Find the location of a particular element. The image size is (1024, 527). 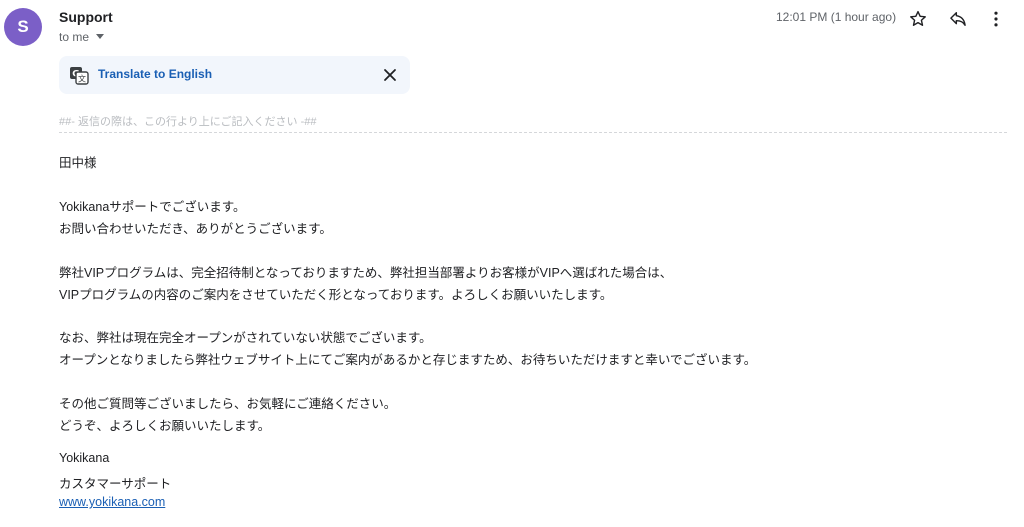

recipient-dropdown: to me is located at coordinates (82, 37).